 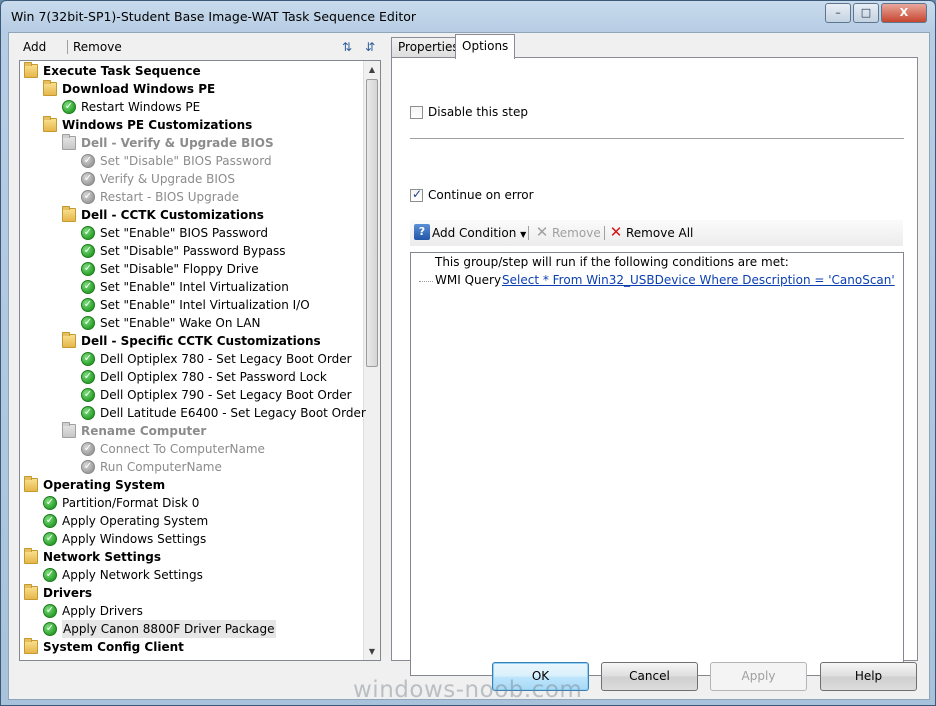 What do you see at coordinates (161, 467) in the screenshot?
I see `tree-item-label: Run ComputerName` at bounding box center [161, 467].